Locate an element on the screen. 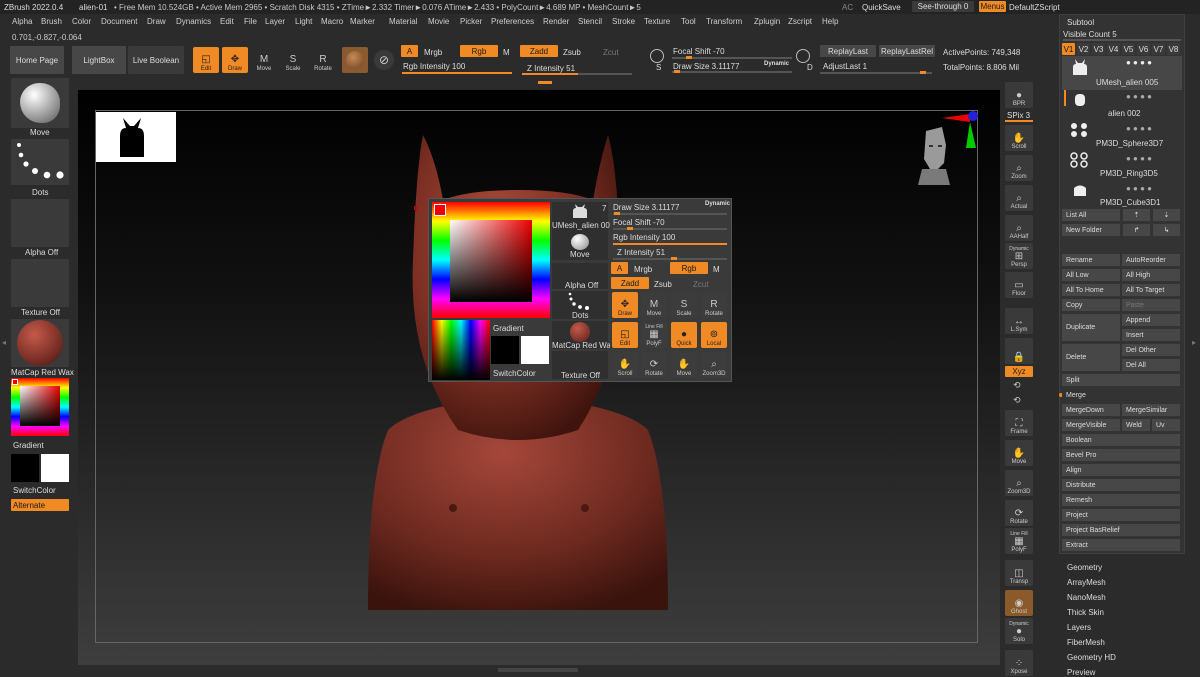 The image size is (1200, 677). menu-transform: Transform is located at coordinates (724, 21).